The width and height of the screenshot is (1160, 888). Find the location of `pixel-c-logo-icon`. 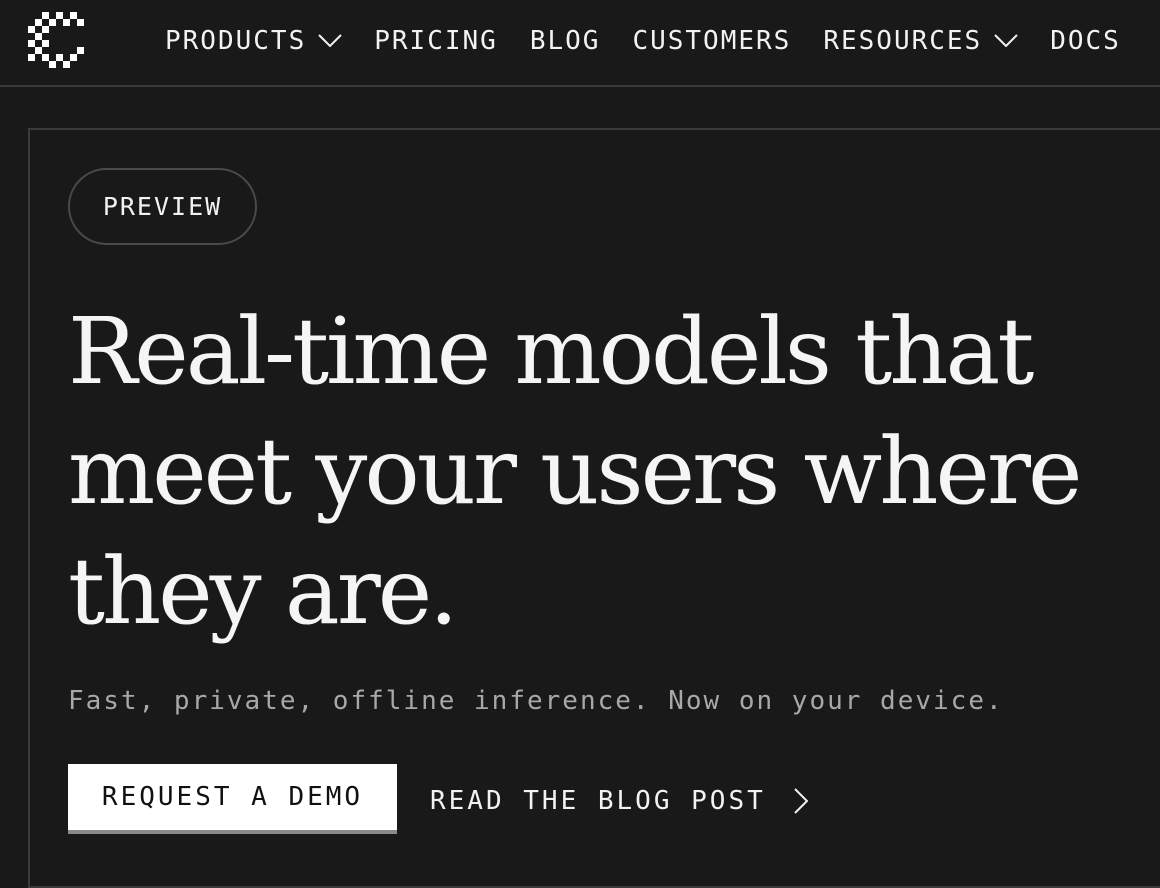

pixel-c-logo-icon is located at coordinates (56, 40).